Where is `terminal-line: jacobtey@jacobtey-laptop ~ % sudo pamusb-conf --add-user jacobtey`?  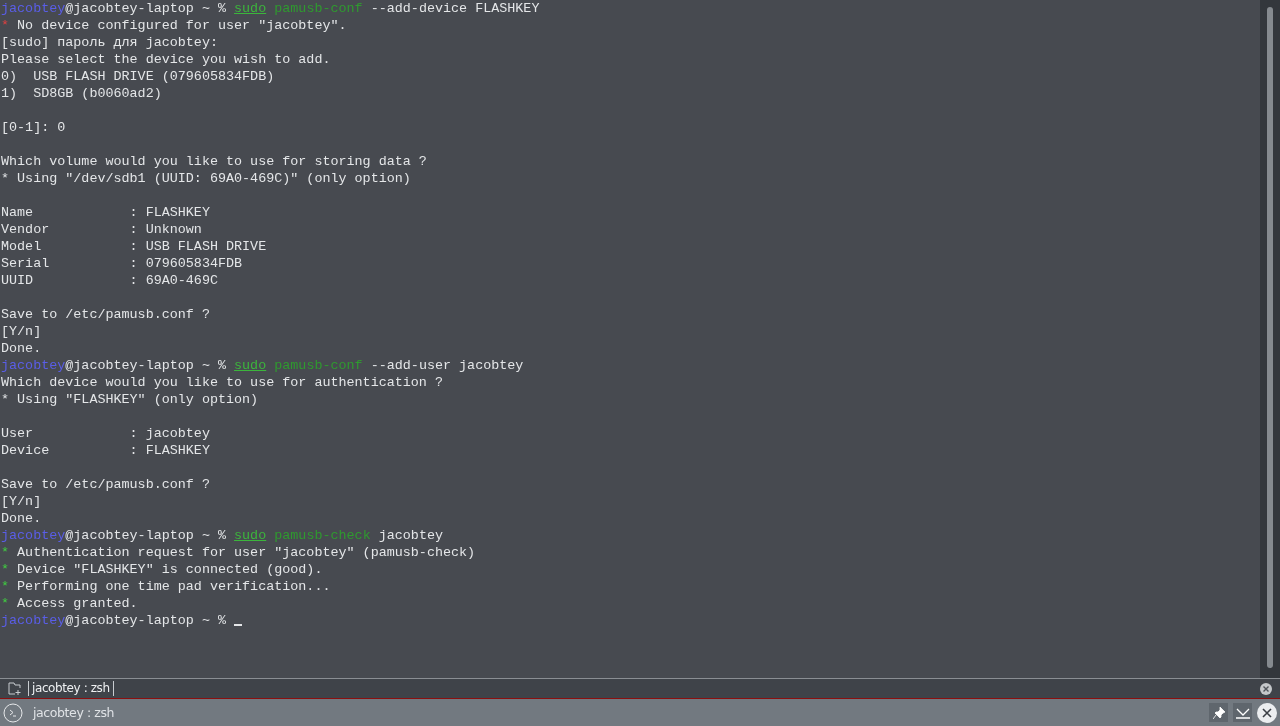
terminal-line: jacobtey@jacobtey-laptop ~ % sudo pamusb-conf --add-user jacobtey is located at coordinates (263, 365).